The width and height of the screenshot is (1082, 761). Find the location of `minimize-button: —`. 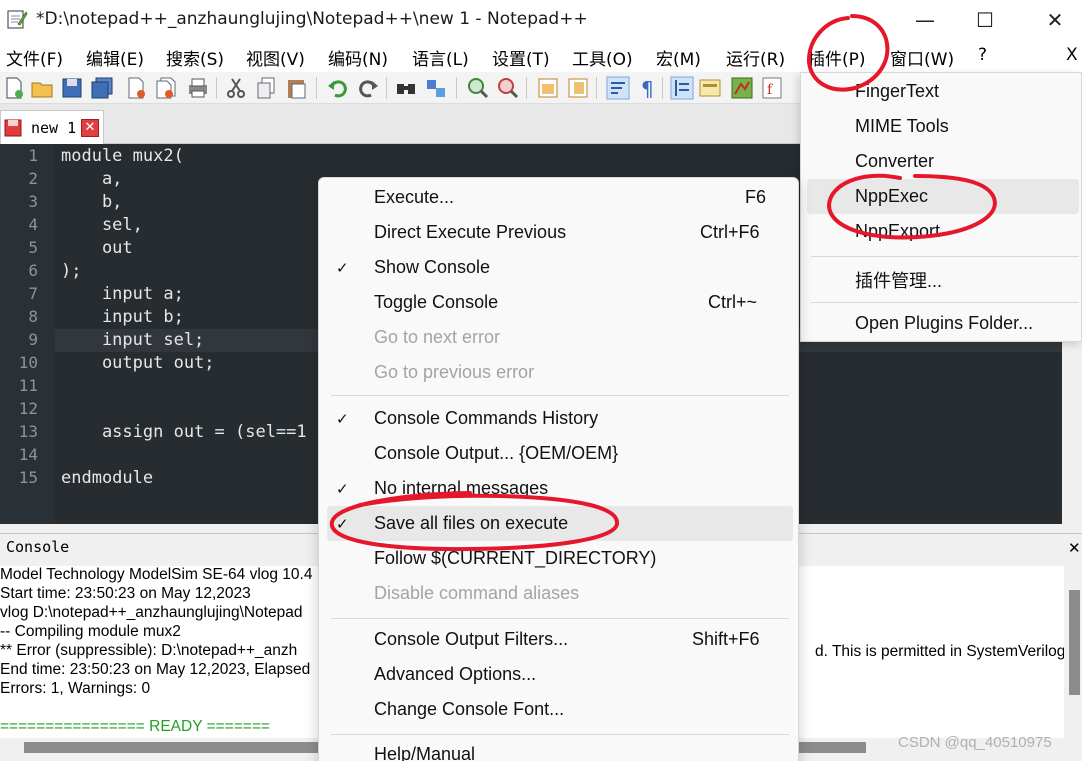

minimize-button: — is located at coordinates (925, 20).